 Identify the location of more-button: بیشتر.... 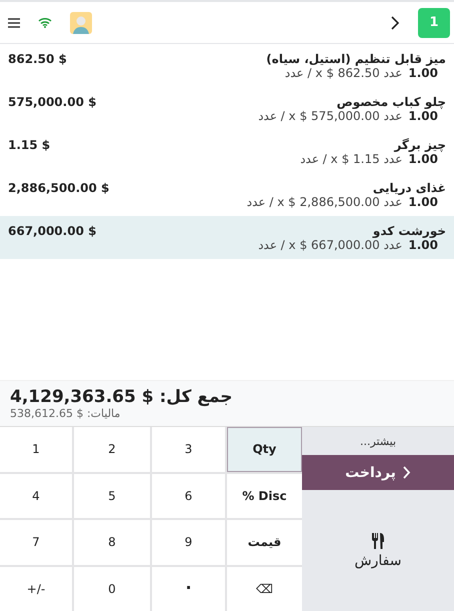
(378, 441).